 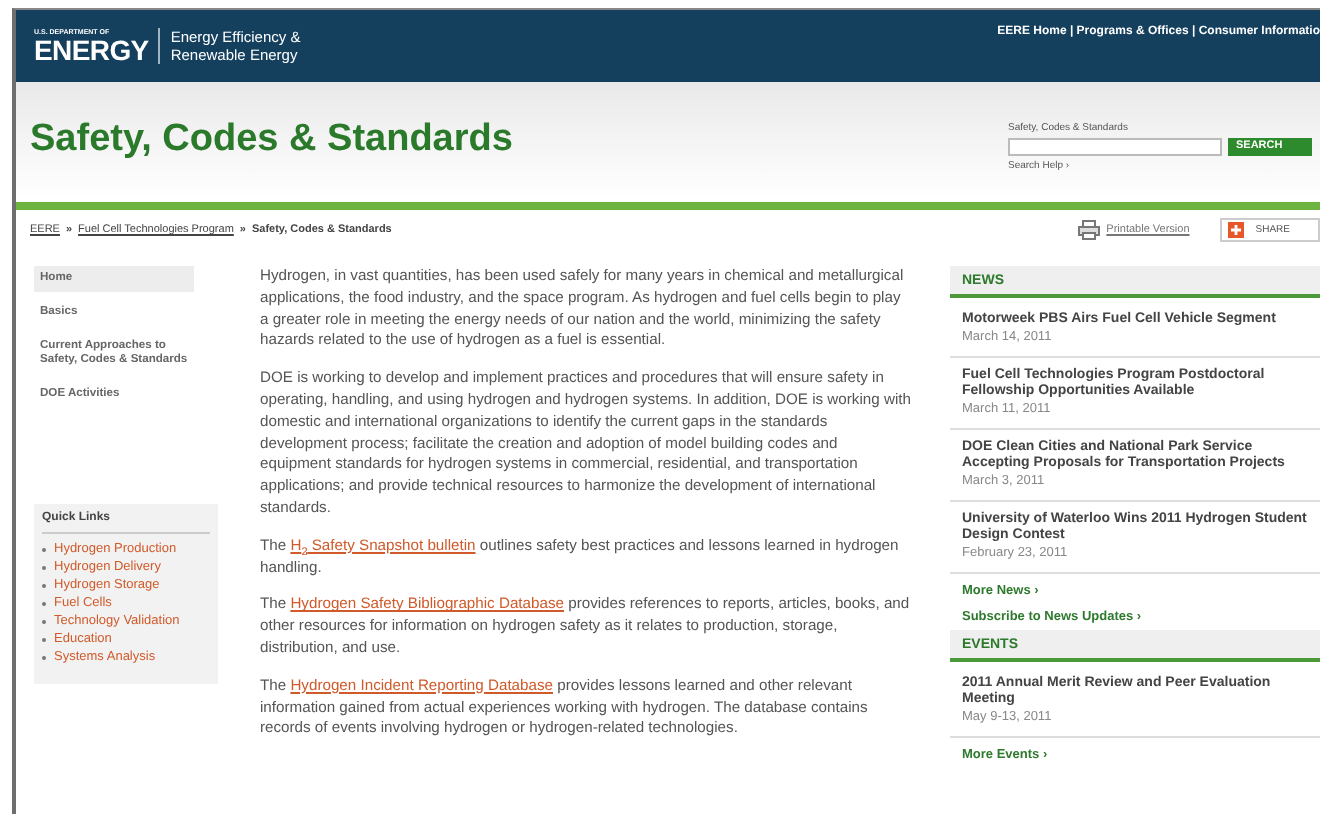 What do you see at coordinates (1235, 230) in the screenshot?
I see `plus-icon` at bounding box center [1235, 230].